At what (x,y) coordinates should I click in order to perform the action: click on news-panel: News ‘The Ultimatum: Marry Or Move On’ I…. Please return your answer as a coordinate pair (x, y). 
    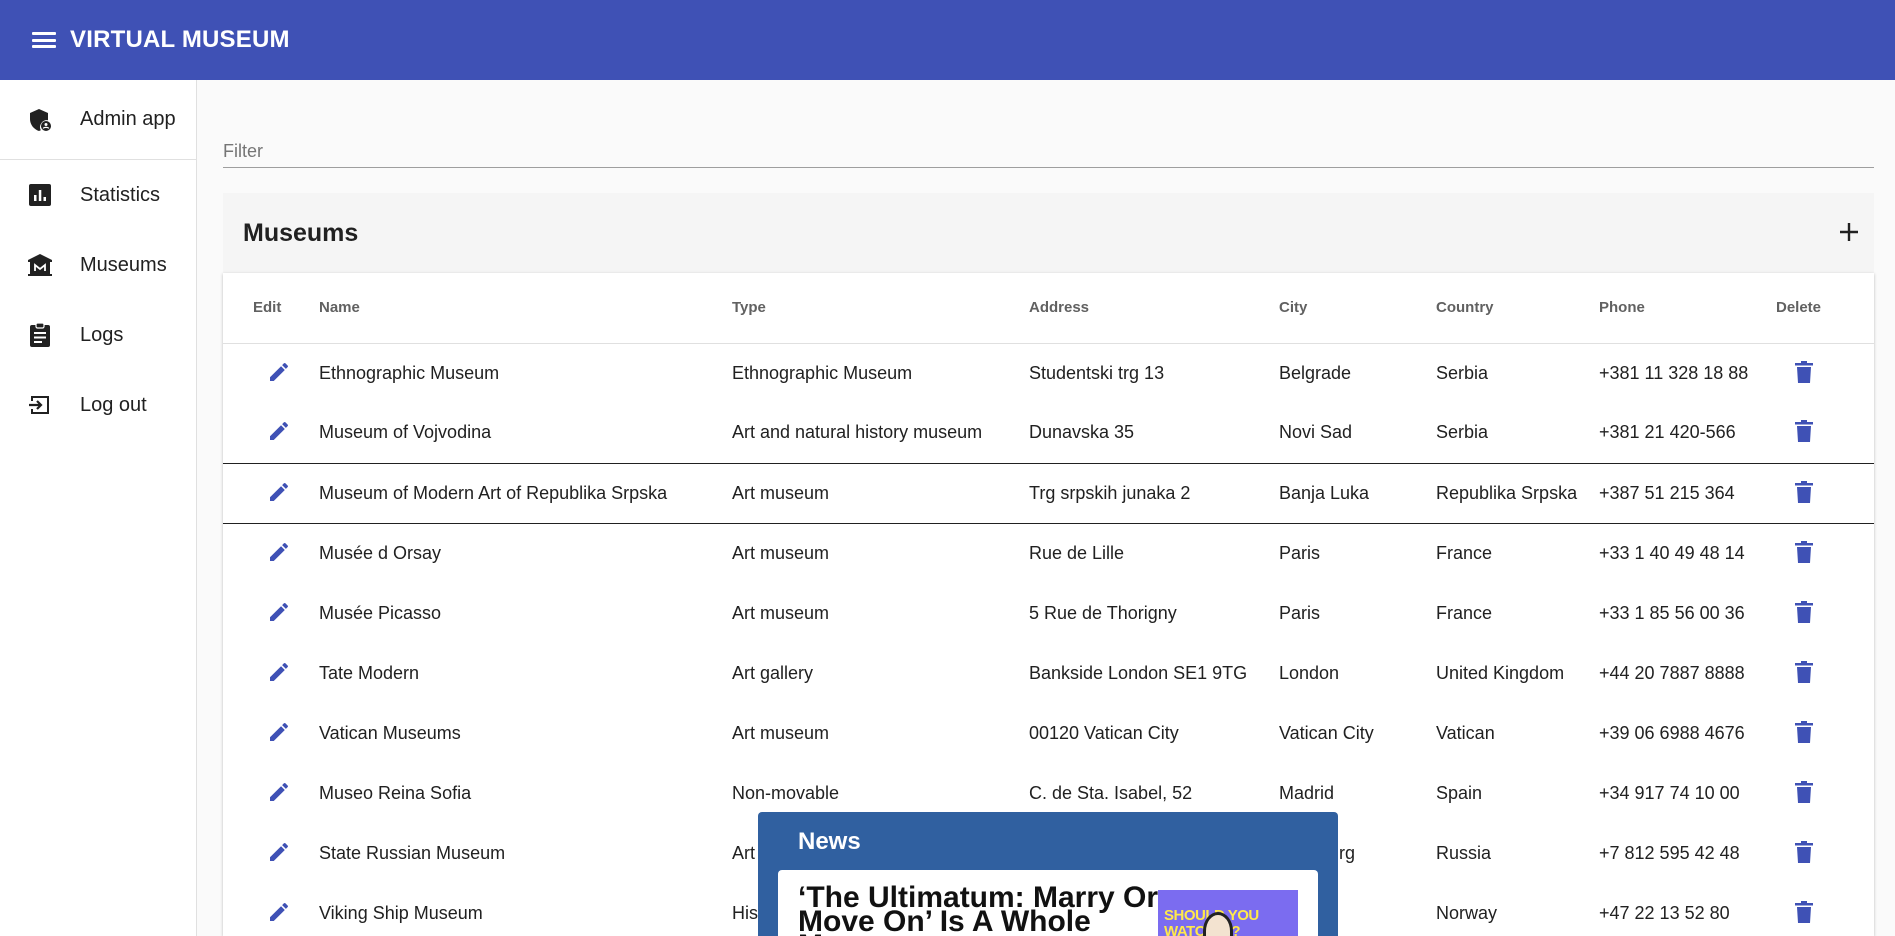
    Looking at the image, I should click on (1048, 874).